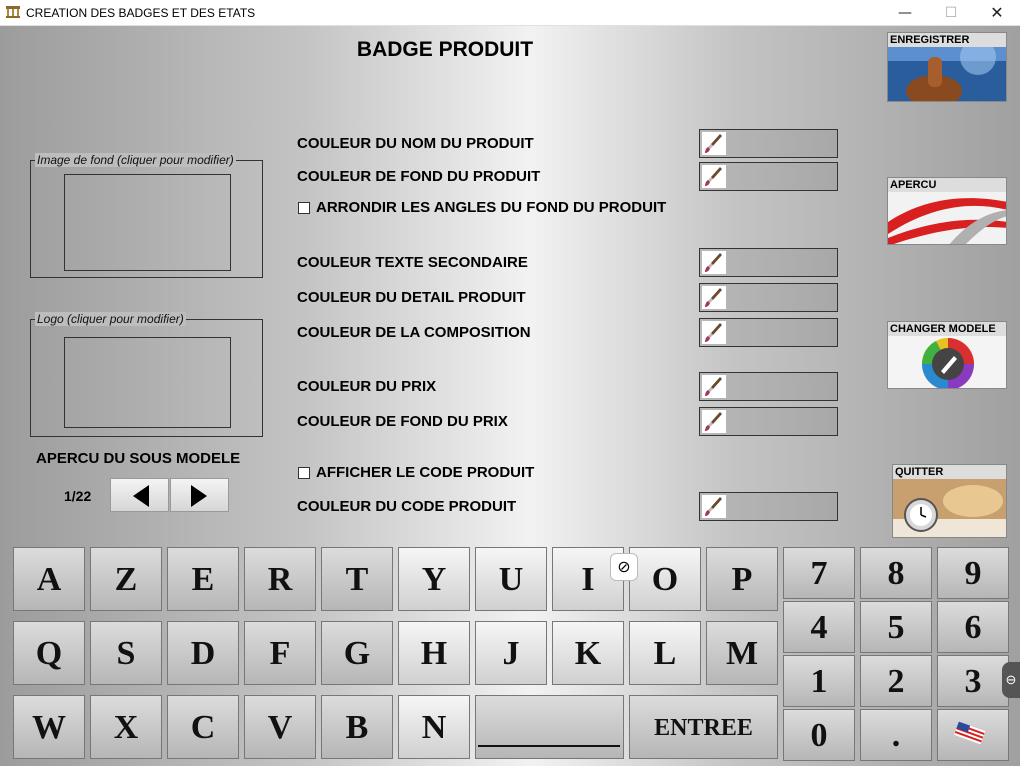 The height and width of the screenshot is (766, 1020). Describe the element at coordinates (419, 176) in the screenshot. I see `product-background-color-label: COULEUR DE FOND DU PRODUIT` at that location.